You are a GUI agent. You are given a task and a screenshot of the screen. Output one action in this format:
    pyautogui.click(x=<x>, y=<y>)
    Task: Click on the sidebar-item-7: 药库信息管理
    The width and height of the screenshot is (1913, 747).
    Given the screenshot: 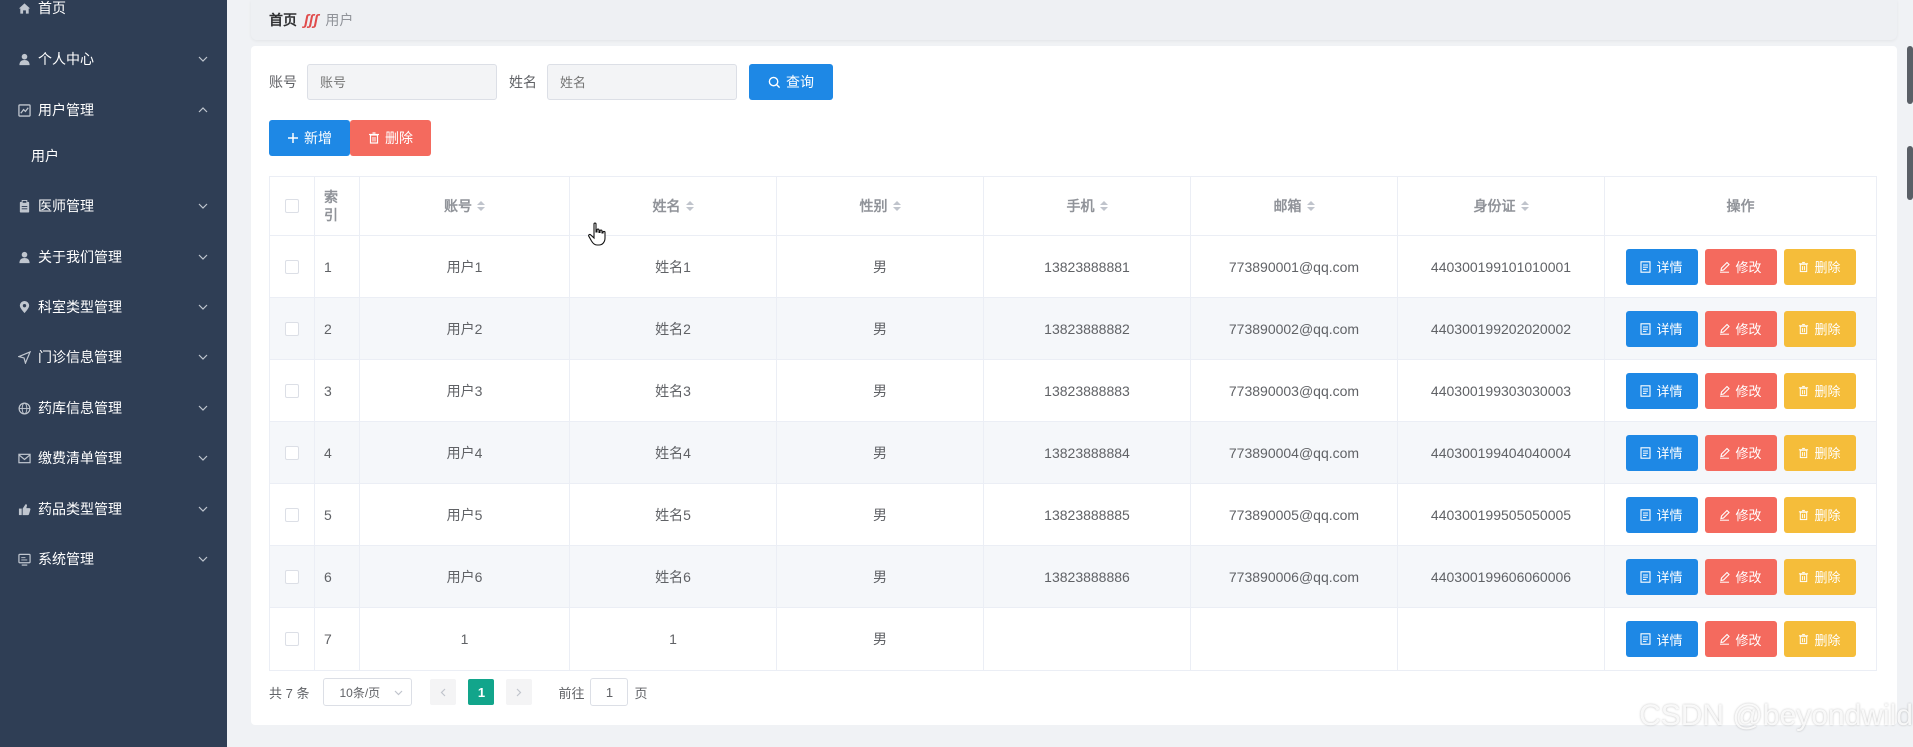 What is the action you would take?
    pyautogui.click(x=113, y=408)
    